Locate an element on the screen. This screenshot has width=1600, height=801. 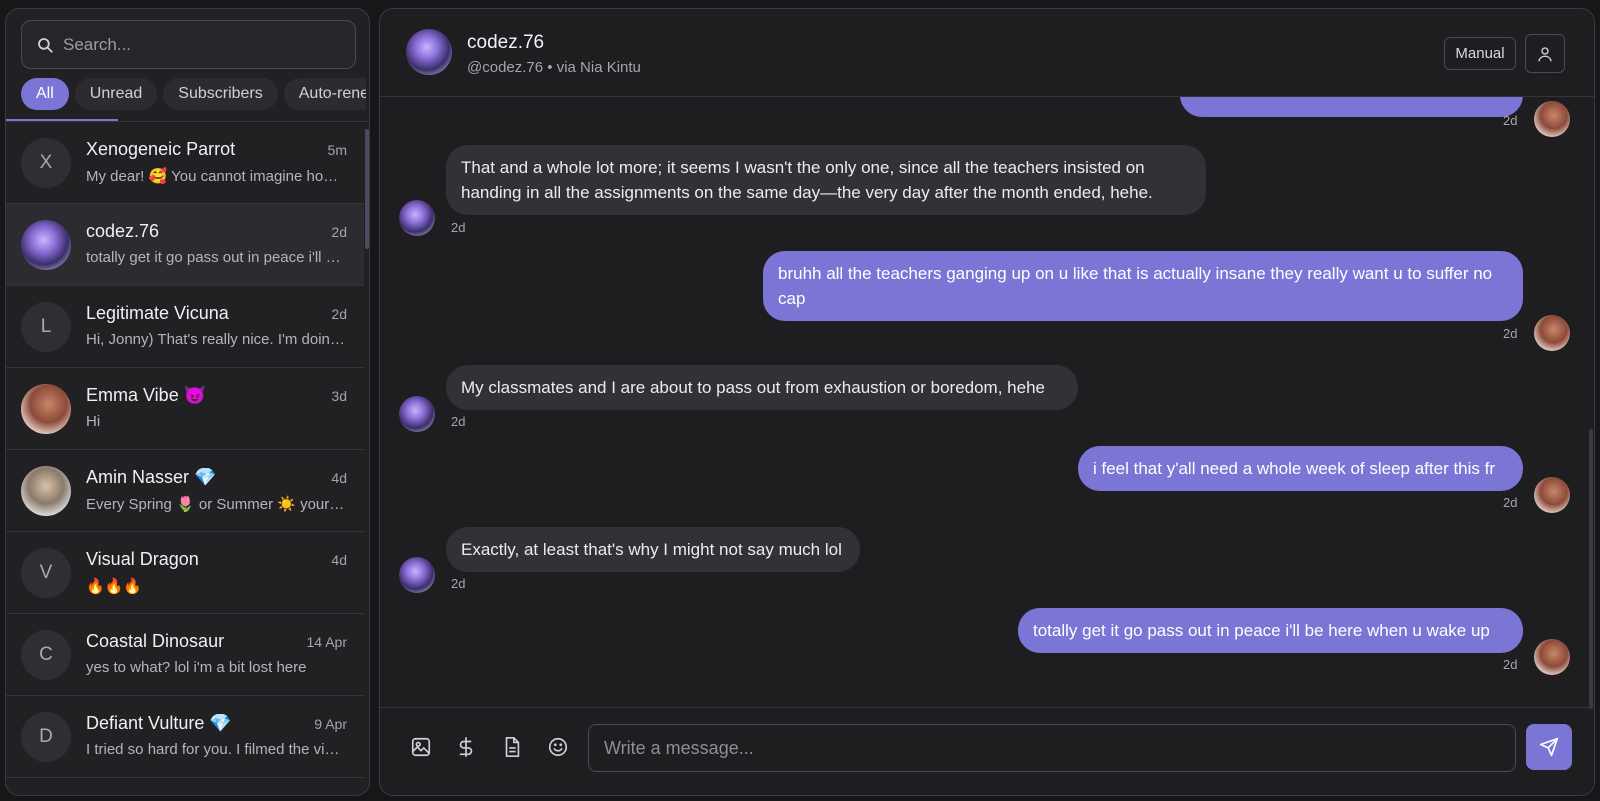
dollar-icon is located at coordinates (466, 747).